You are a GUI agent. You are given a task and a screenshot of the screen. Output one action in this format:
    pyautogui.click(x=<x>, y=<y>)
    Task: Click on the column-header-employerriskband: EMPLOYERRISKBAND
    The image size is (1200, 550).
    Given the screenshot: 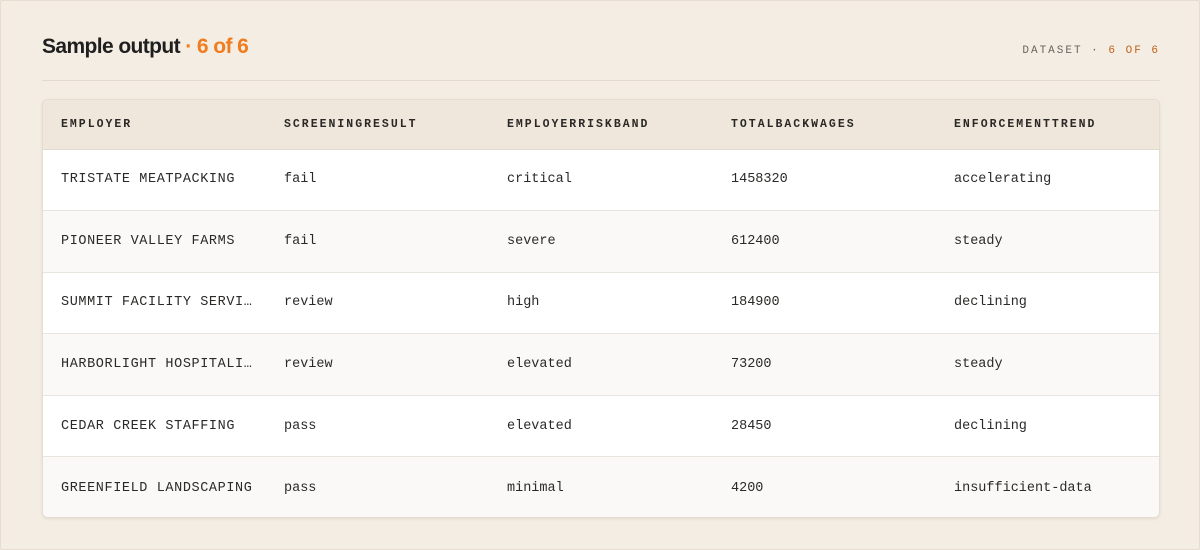 What is the action you would take?
    pyautogui.click(x=601, y=125)
    